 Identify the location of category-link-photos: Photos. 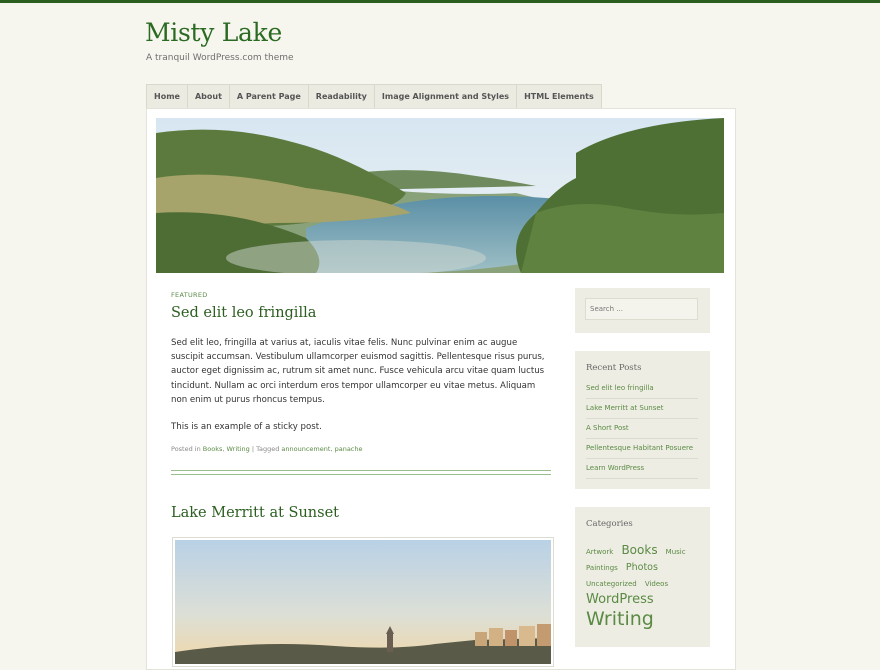
(642, 568).